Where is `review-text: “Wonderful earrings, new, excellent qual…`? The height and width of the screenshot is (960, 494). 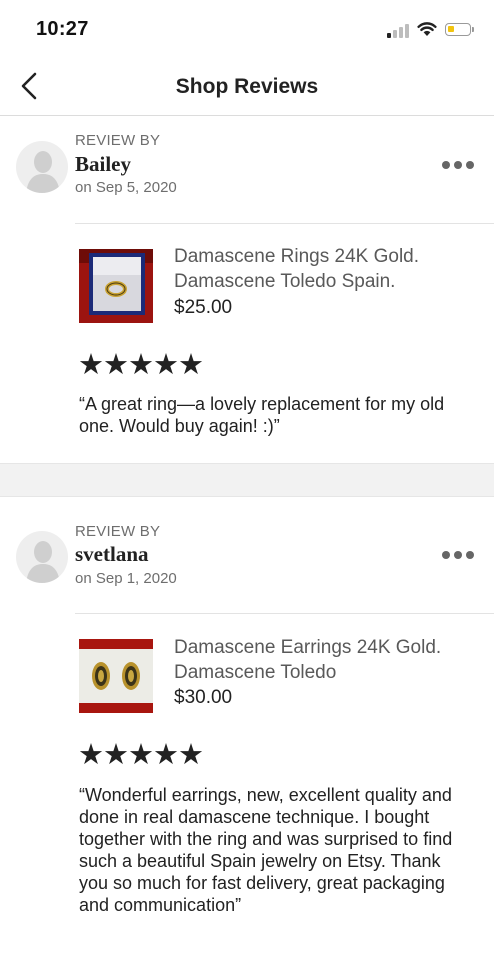
review-text: “Wonderful earrings, new, excellent qual… is located at coordinates (266, 850).